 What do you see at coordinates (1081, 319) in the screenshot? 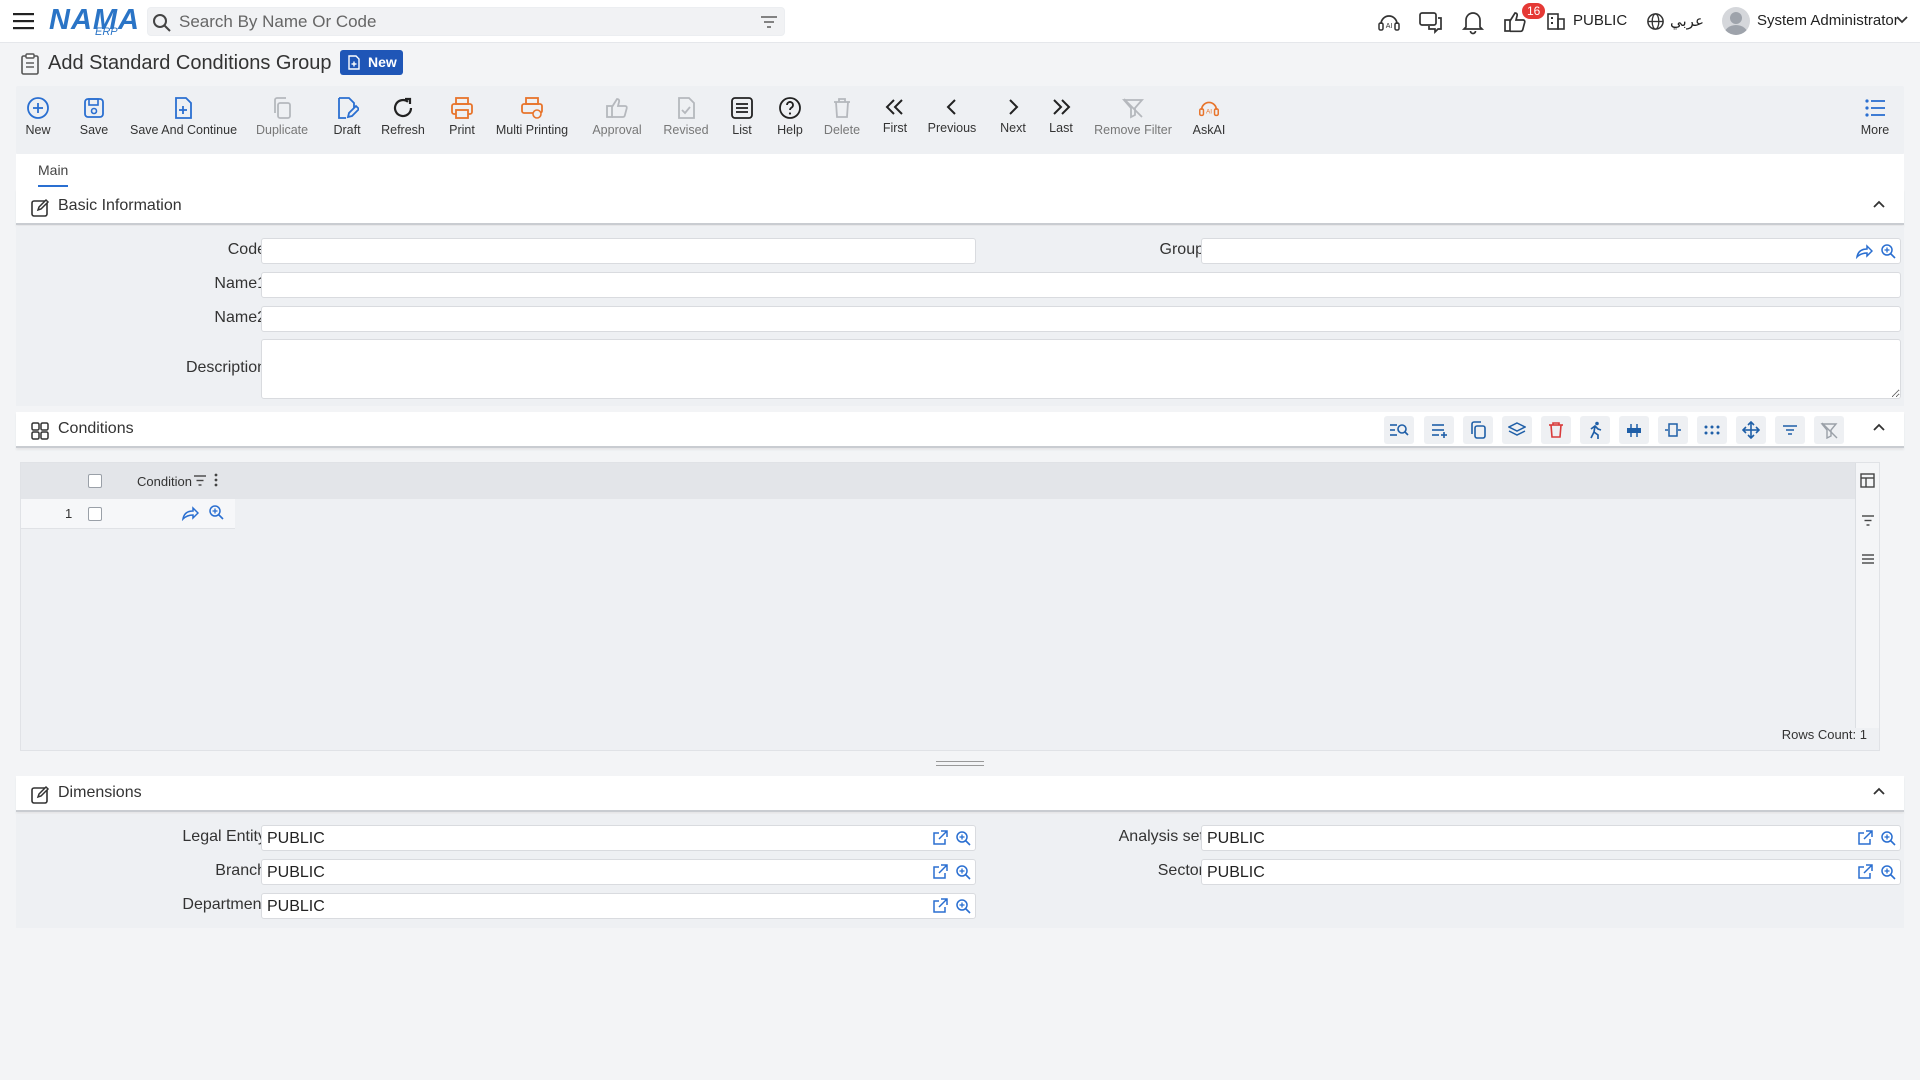
I see `name2-field` at bounding box center [1081, 319].